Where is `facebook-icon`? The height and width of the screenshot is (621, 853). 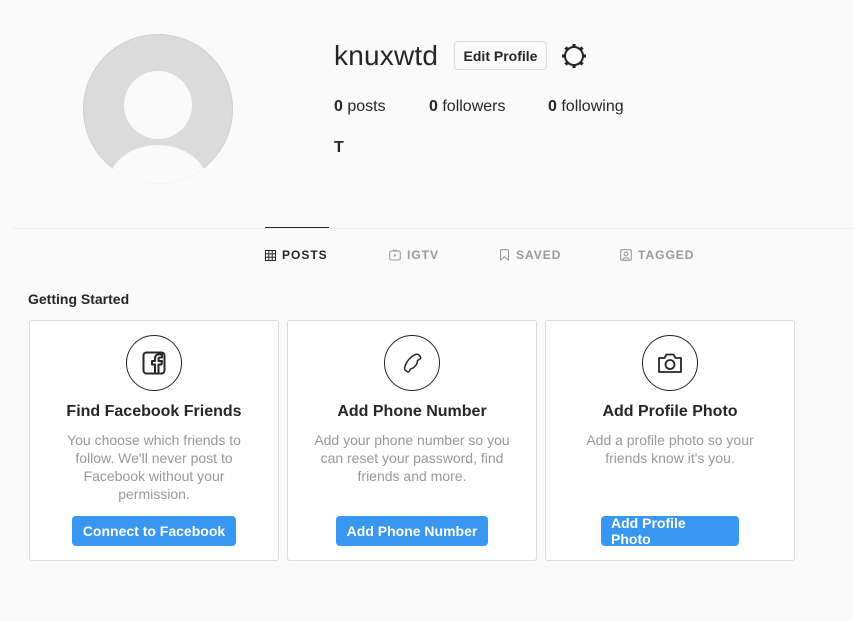
facebook-icon is located at coordinates (154, 363).